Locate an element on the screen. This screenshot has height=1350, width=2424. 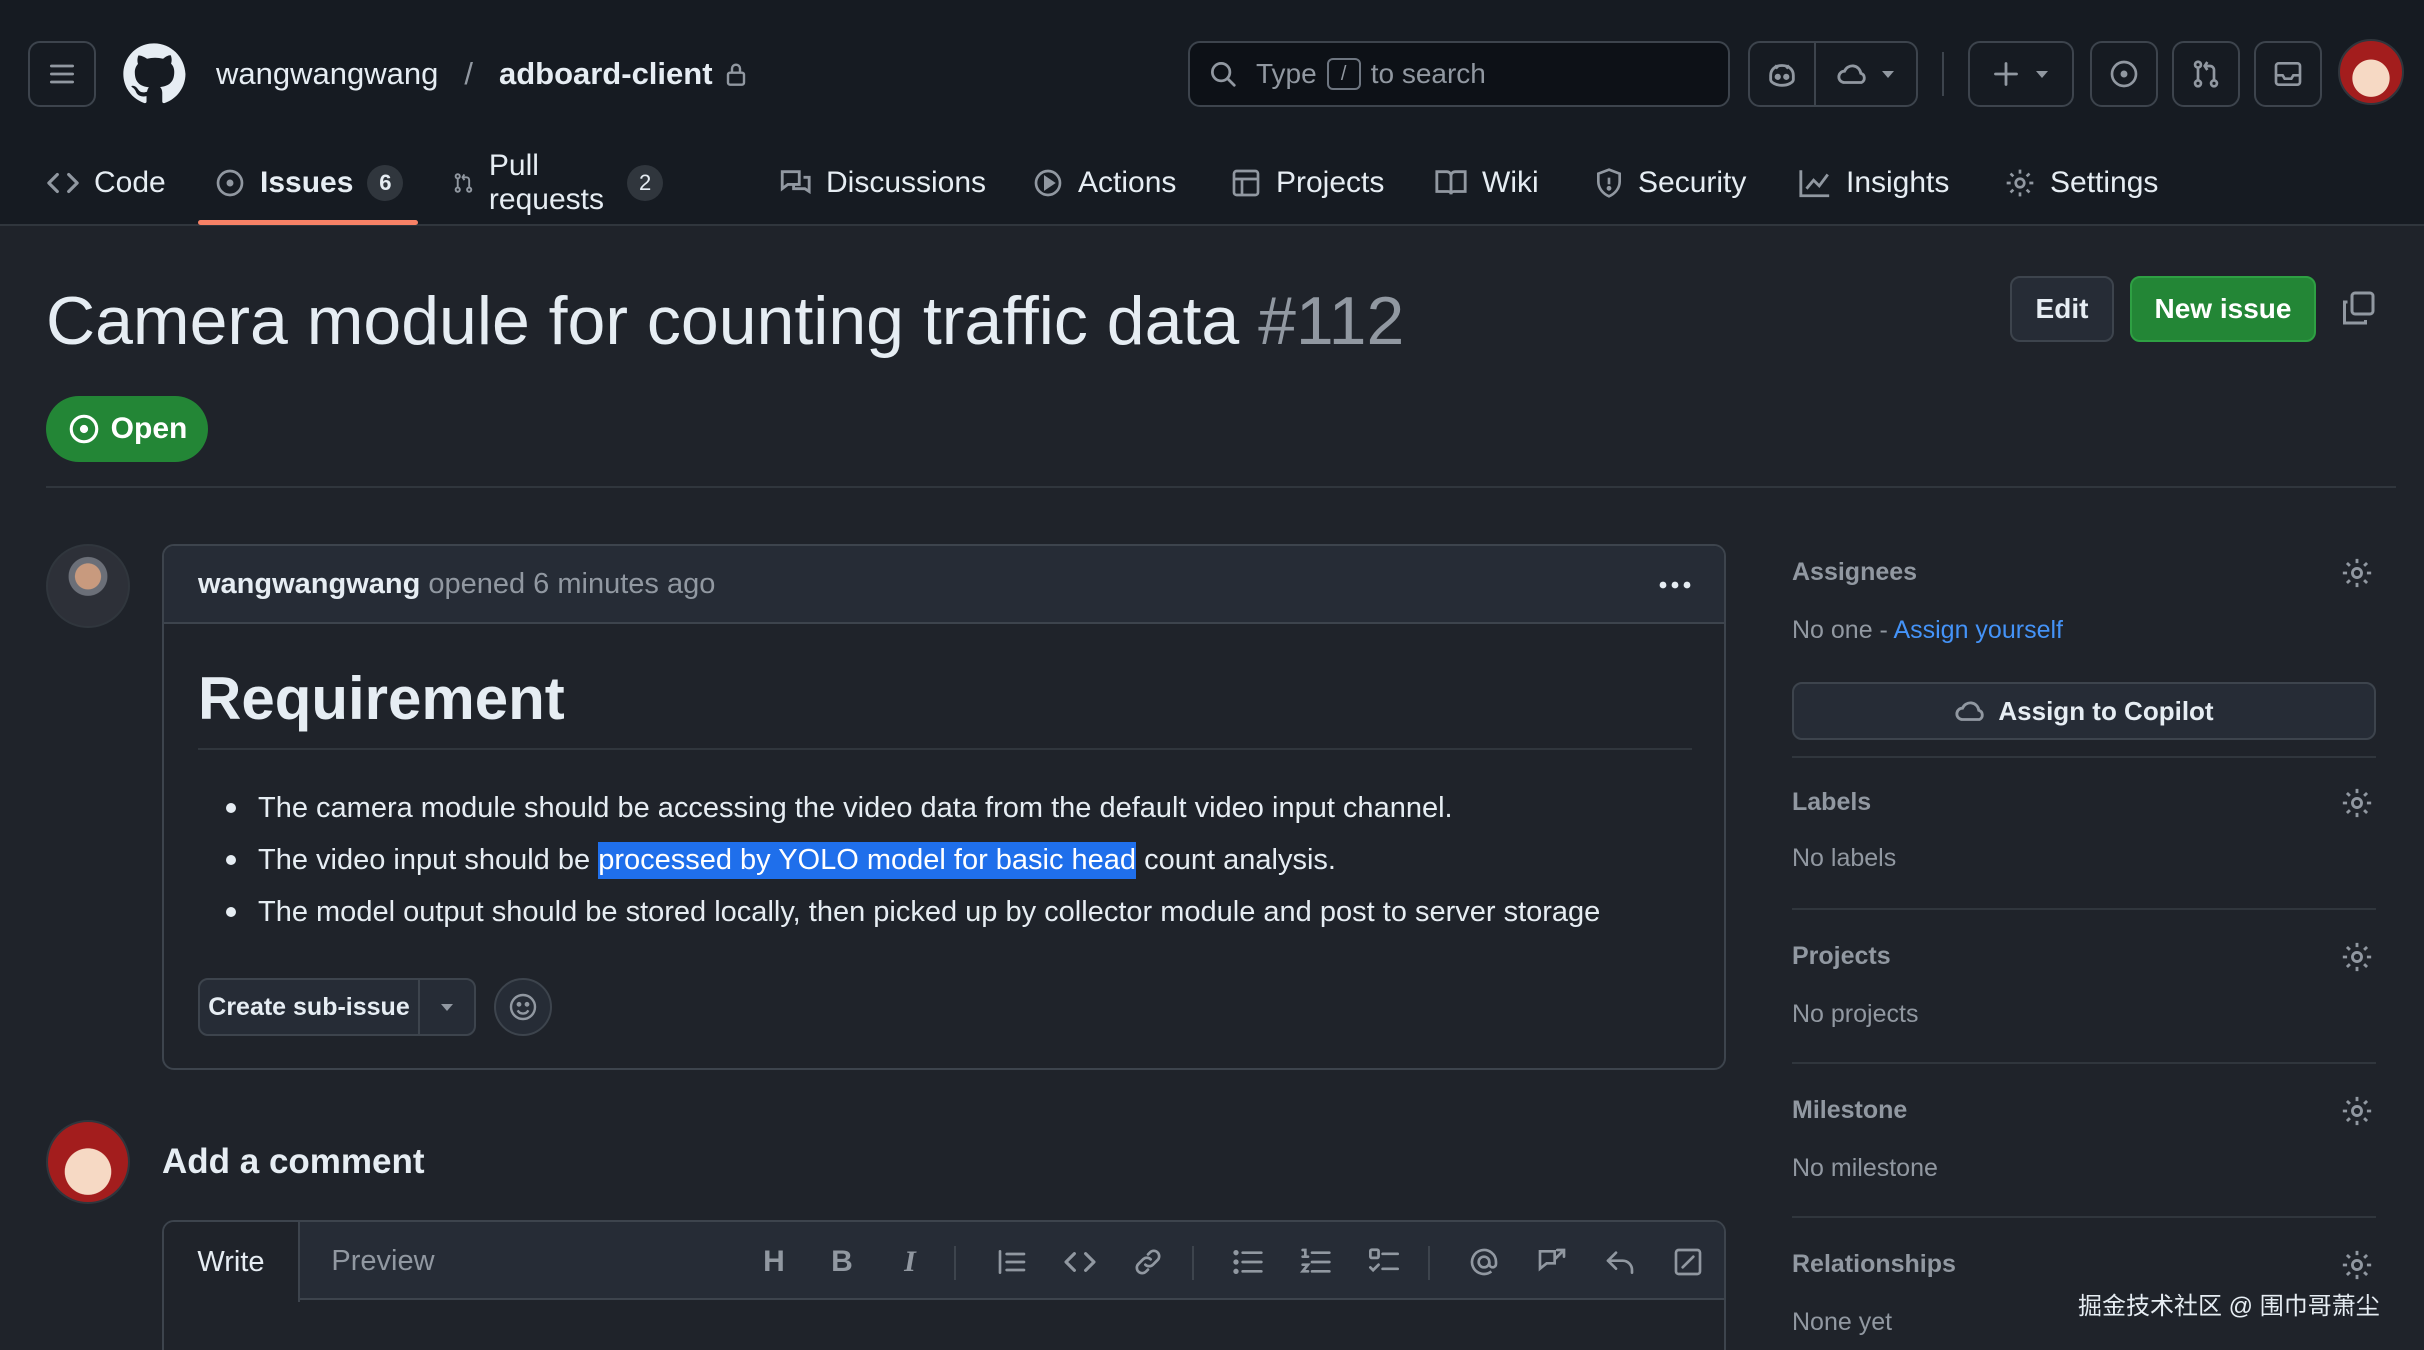
github-logo-icon is located at coordinates (154, 74).